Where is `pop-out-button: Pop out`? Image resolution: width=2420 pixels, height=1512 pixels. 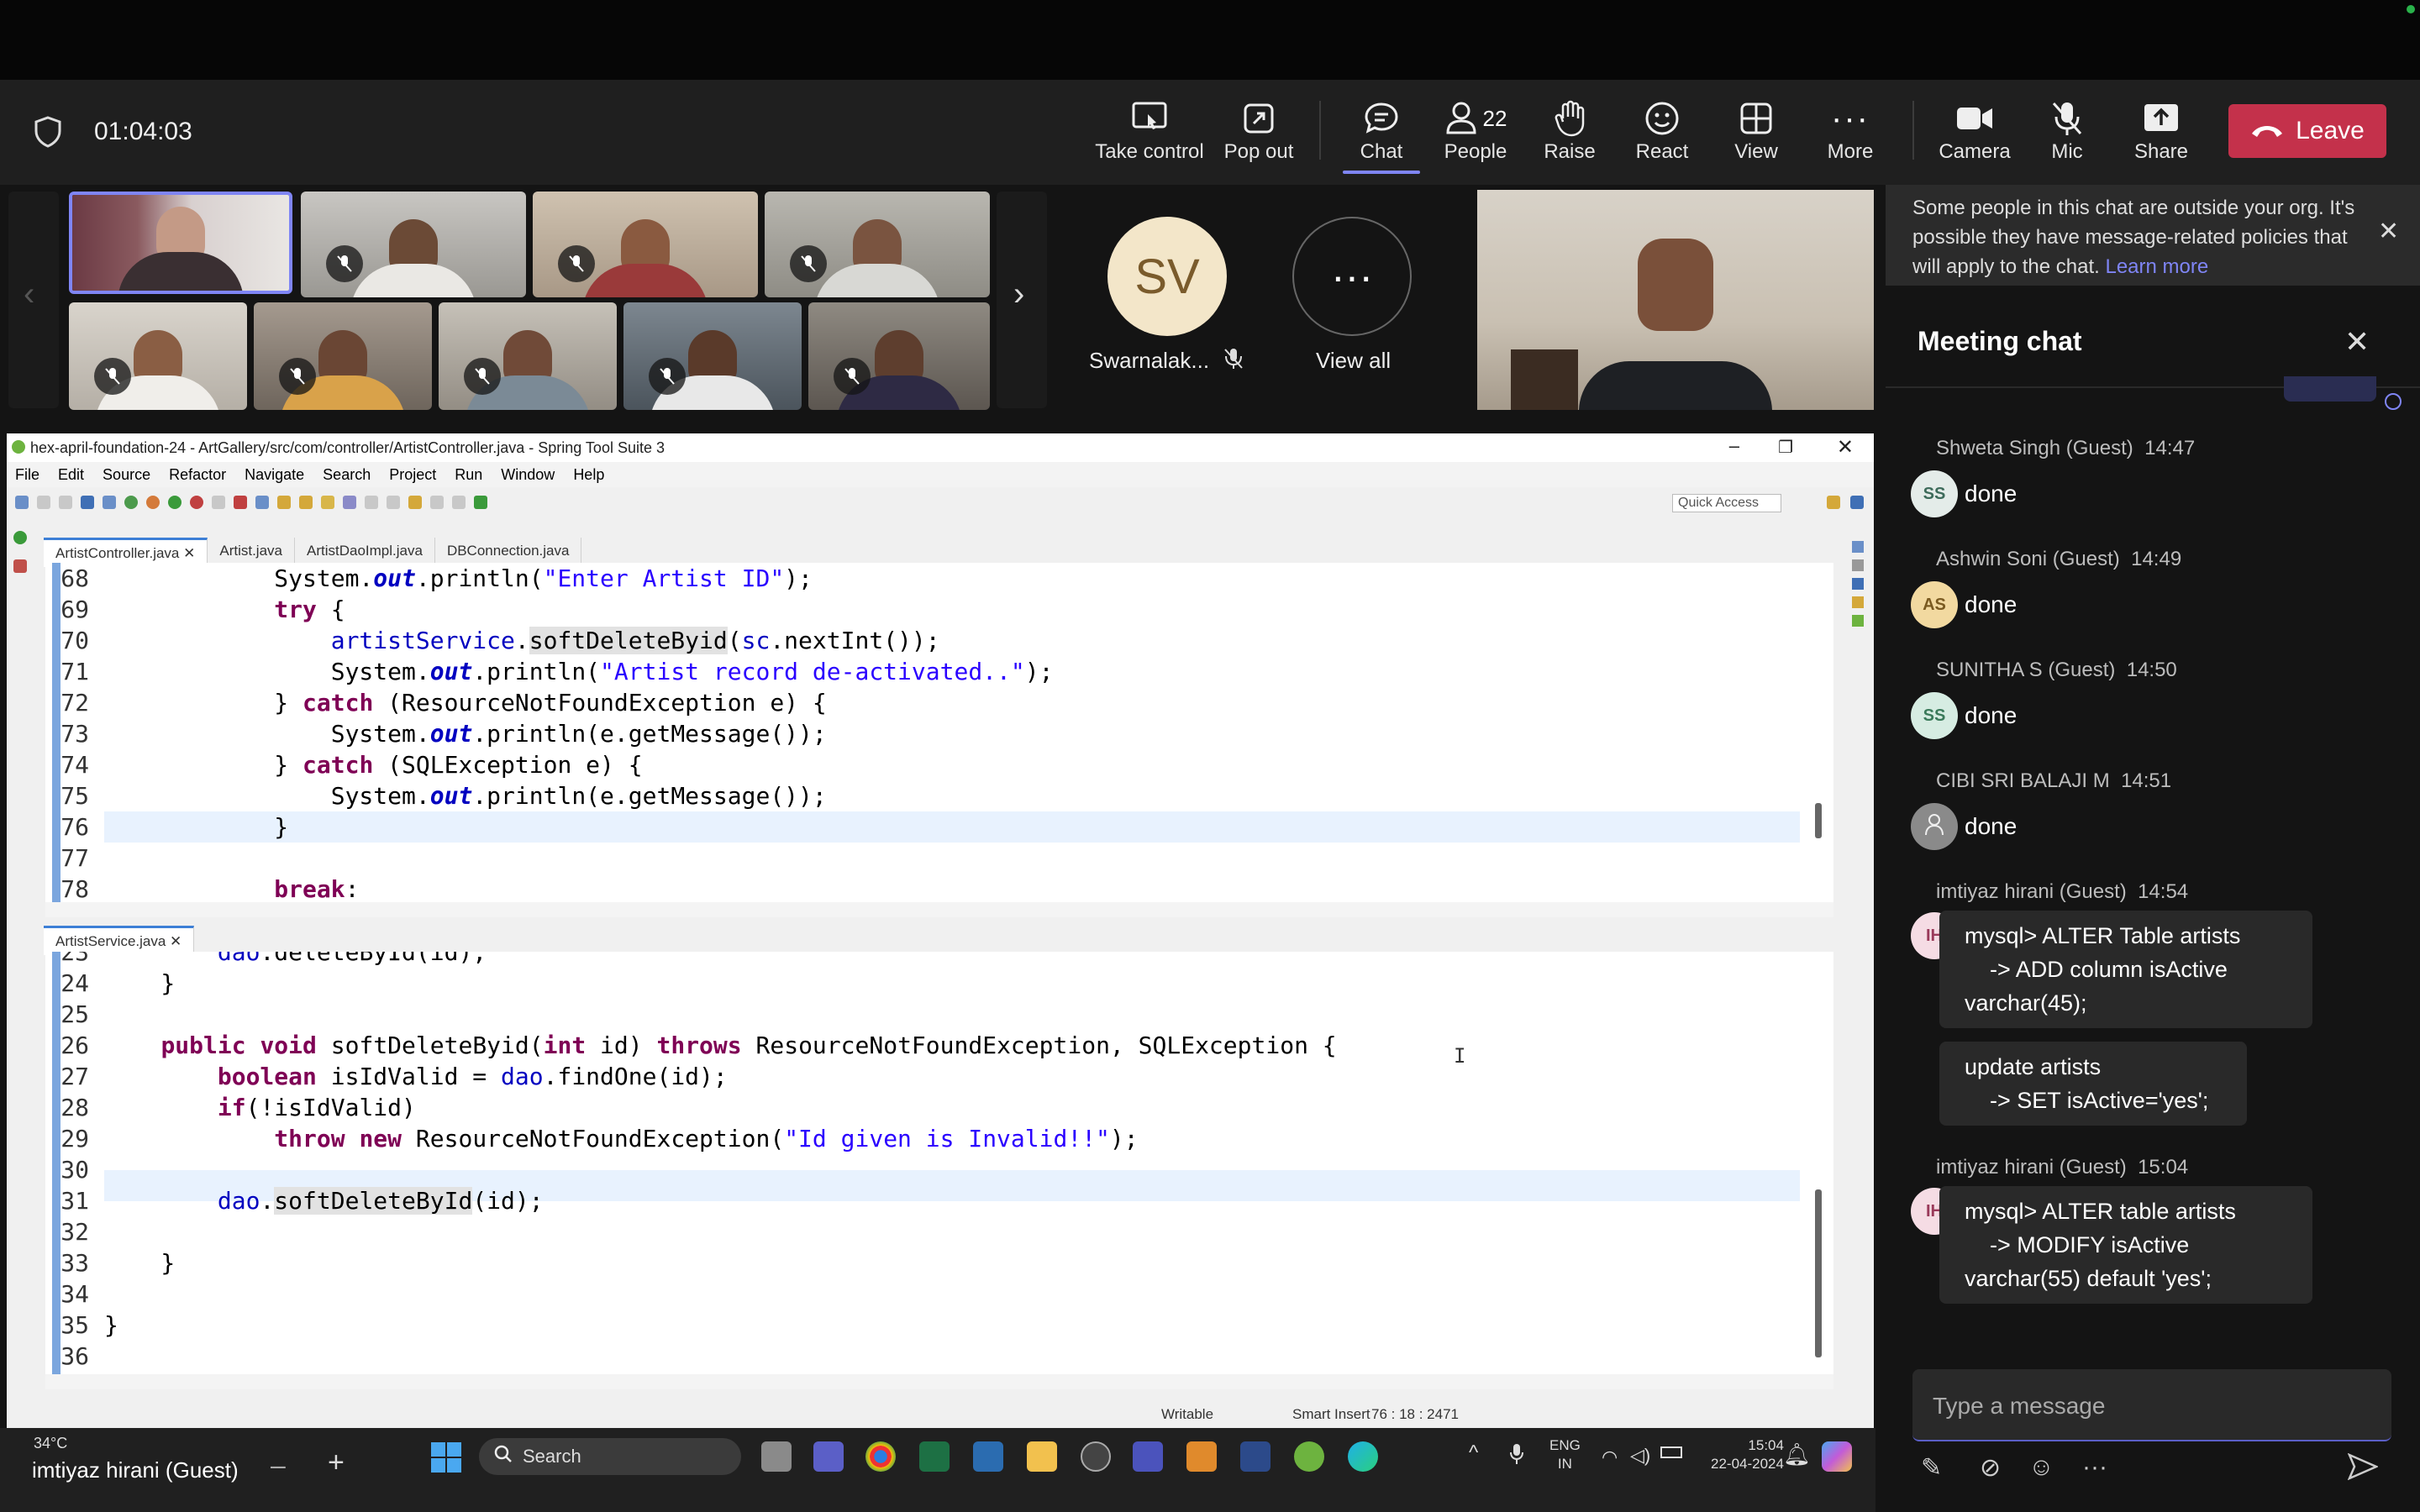 pop-out-button: Pop out is located at coordinates (1259, 134).